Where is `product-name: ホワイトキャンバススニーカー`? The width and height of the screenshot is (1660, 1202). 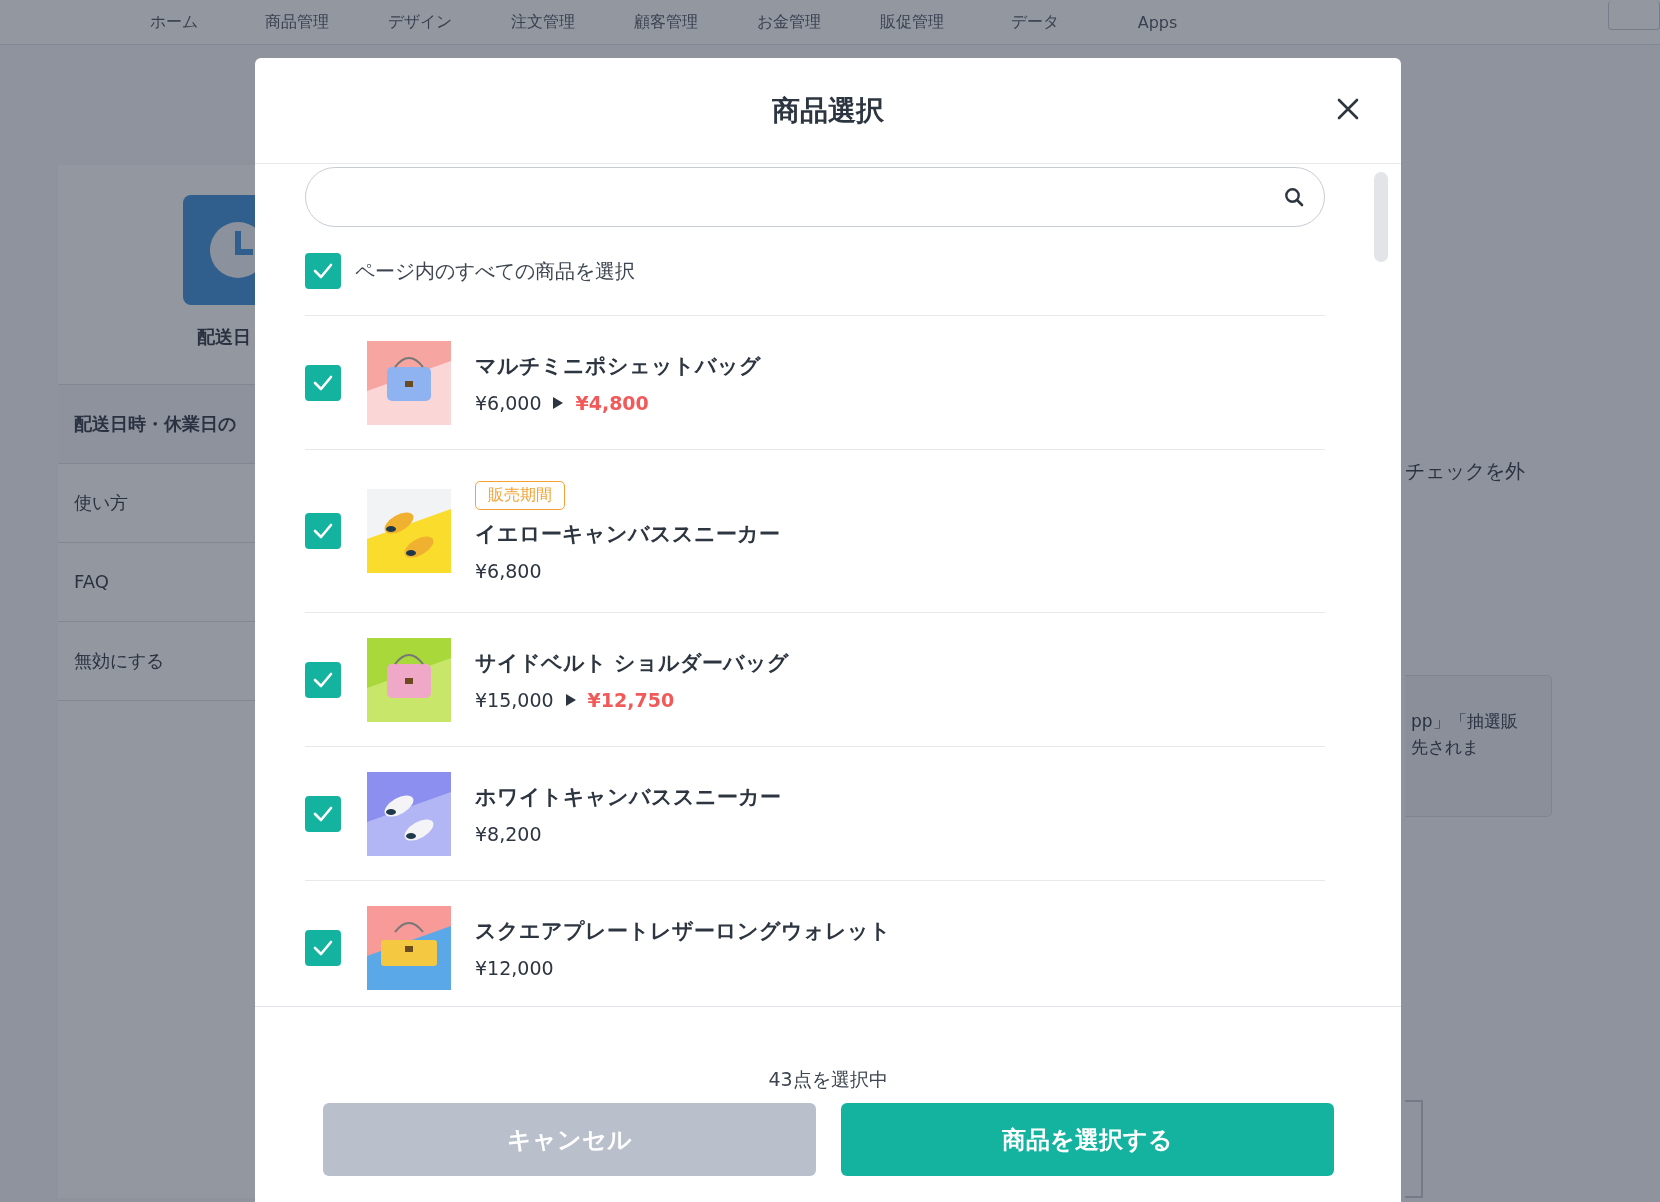 product-name: ホワイトキャンバススニーカー is located at coordinates (628, 797).